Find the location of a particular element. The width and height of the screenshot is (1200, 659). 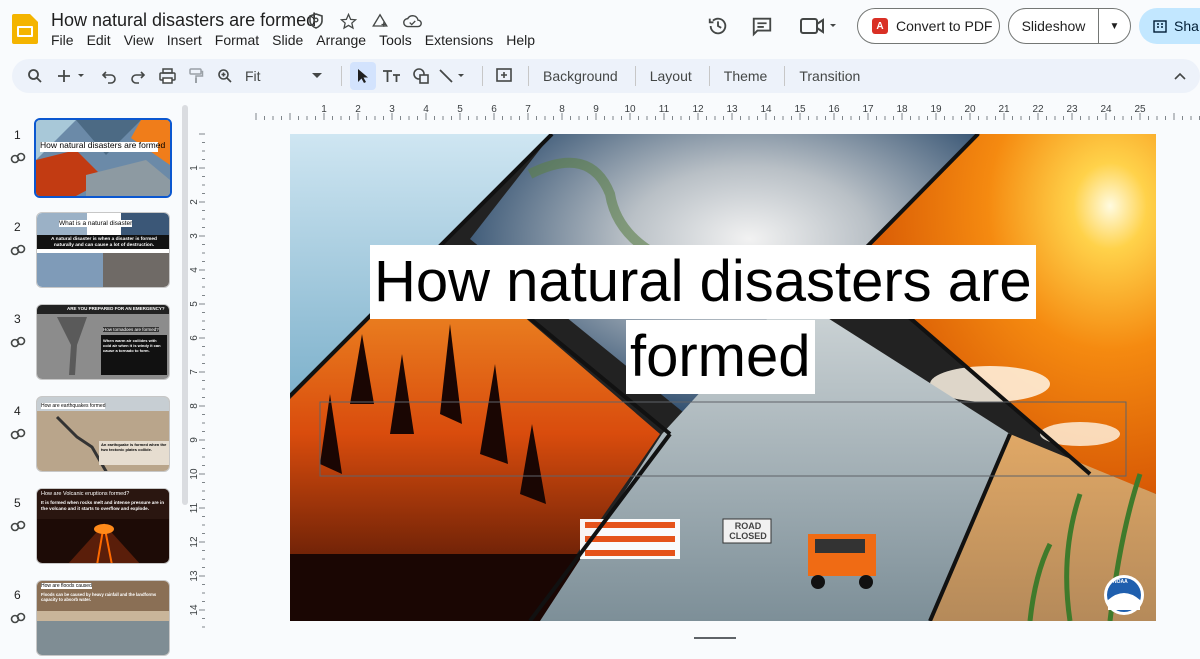

menu-extensions: Extensions is located at coordinates (462, 40).